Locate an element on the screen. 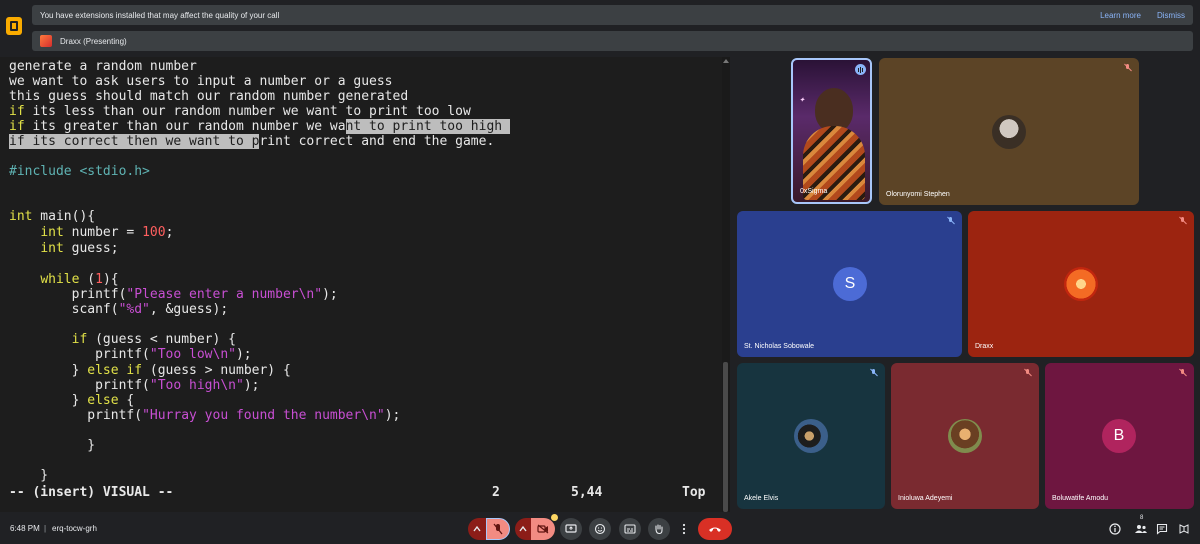 This screenshot has height=544, width=1200. control-bar: 6:48 PM | erq-tocw-grh 8 is located at coordinates (600, 528).